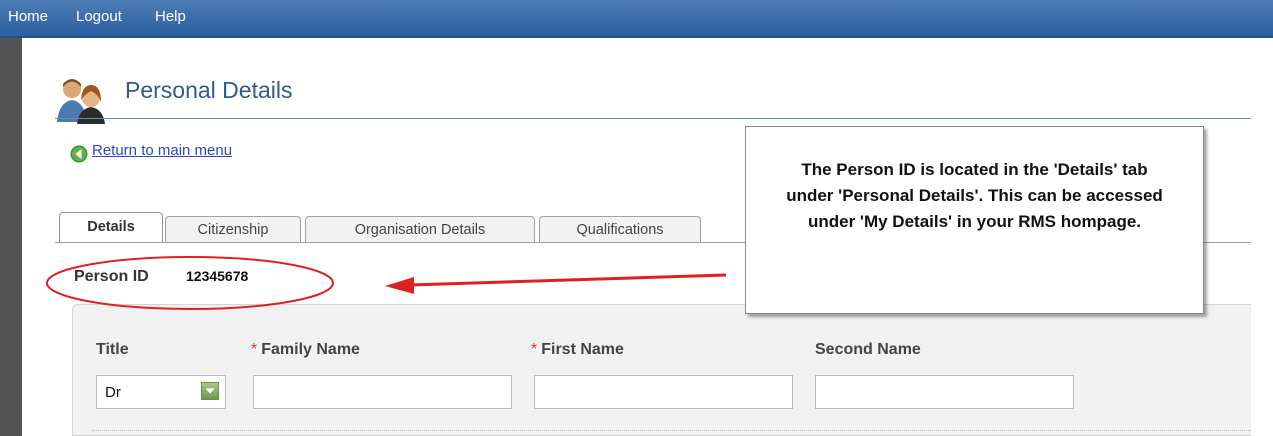 The image size is (1273, 436). What do you see at coordinates (28, 16) in the screenshot?
I see `nav-home-link: Home` at bounding box center [28, 16].